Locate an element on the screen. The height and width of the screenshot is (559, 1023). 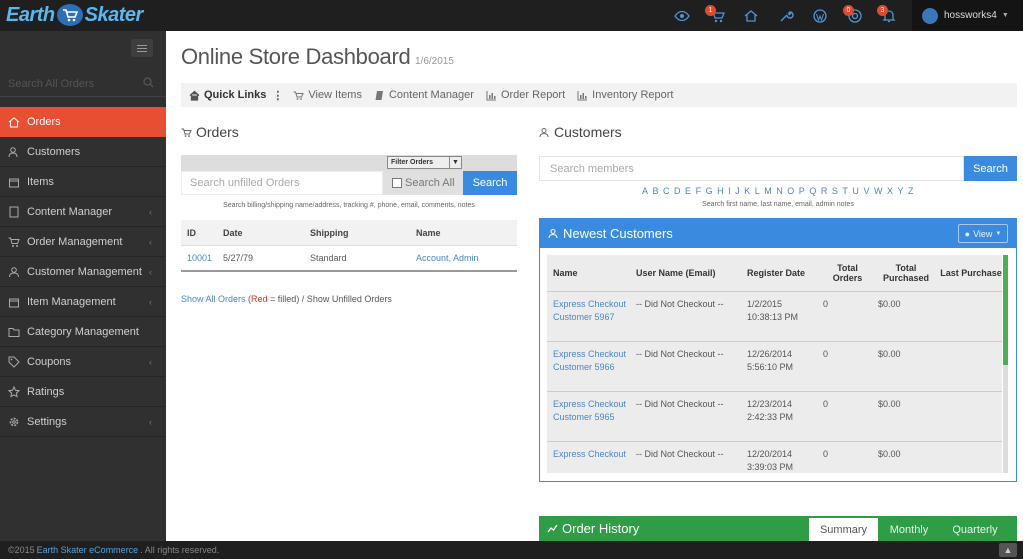
cart-icon: 1 is located at coordinates (715, 14).